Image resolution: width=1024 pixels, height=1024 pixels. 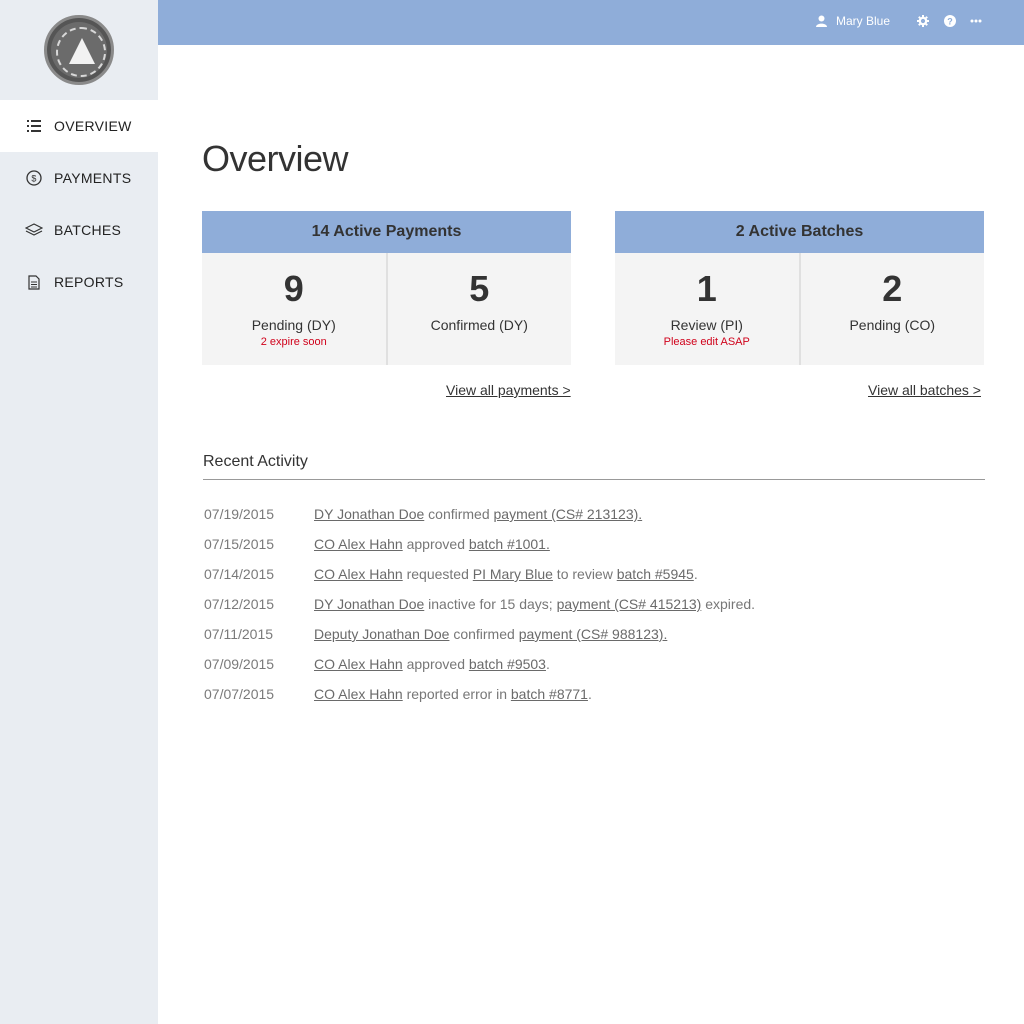 I want to click on stat-label: Review (PI), so click(x=706, y=325).